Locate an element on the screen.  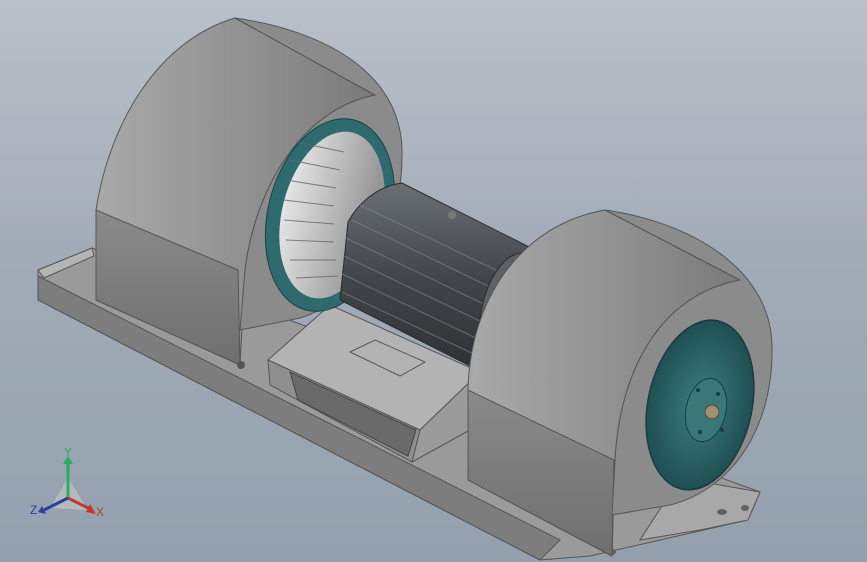
shaft-hub is located at coordinates (712, 412).